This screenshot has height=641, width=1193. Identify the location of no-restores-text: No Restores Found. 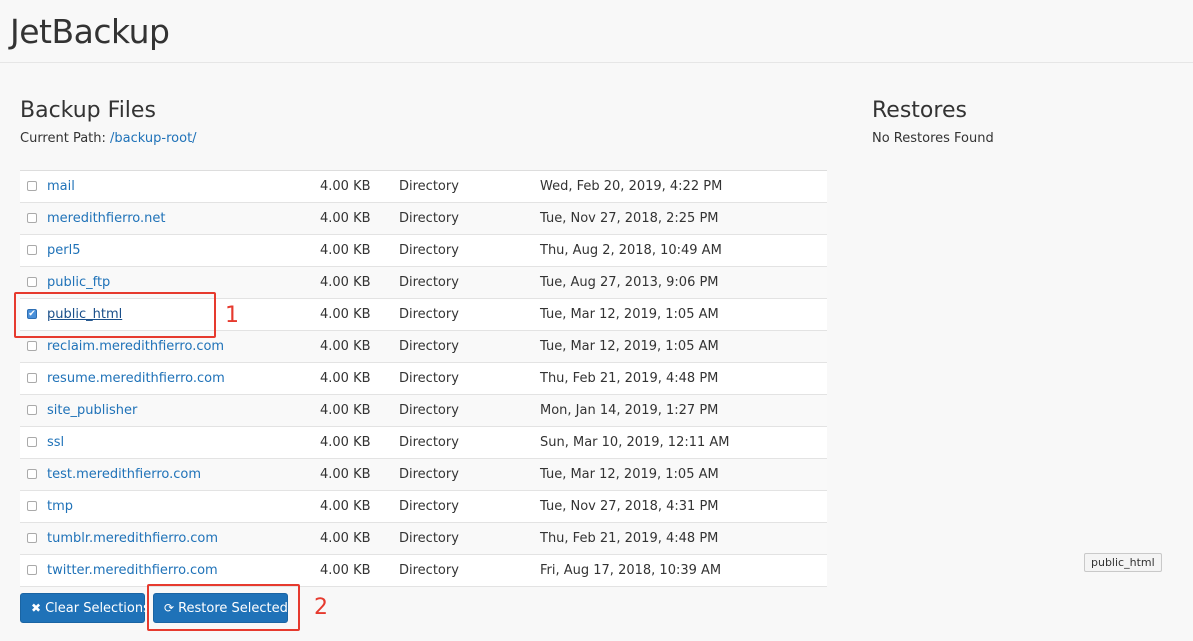
(933, 138).